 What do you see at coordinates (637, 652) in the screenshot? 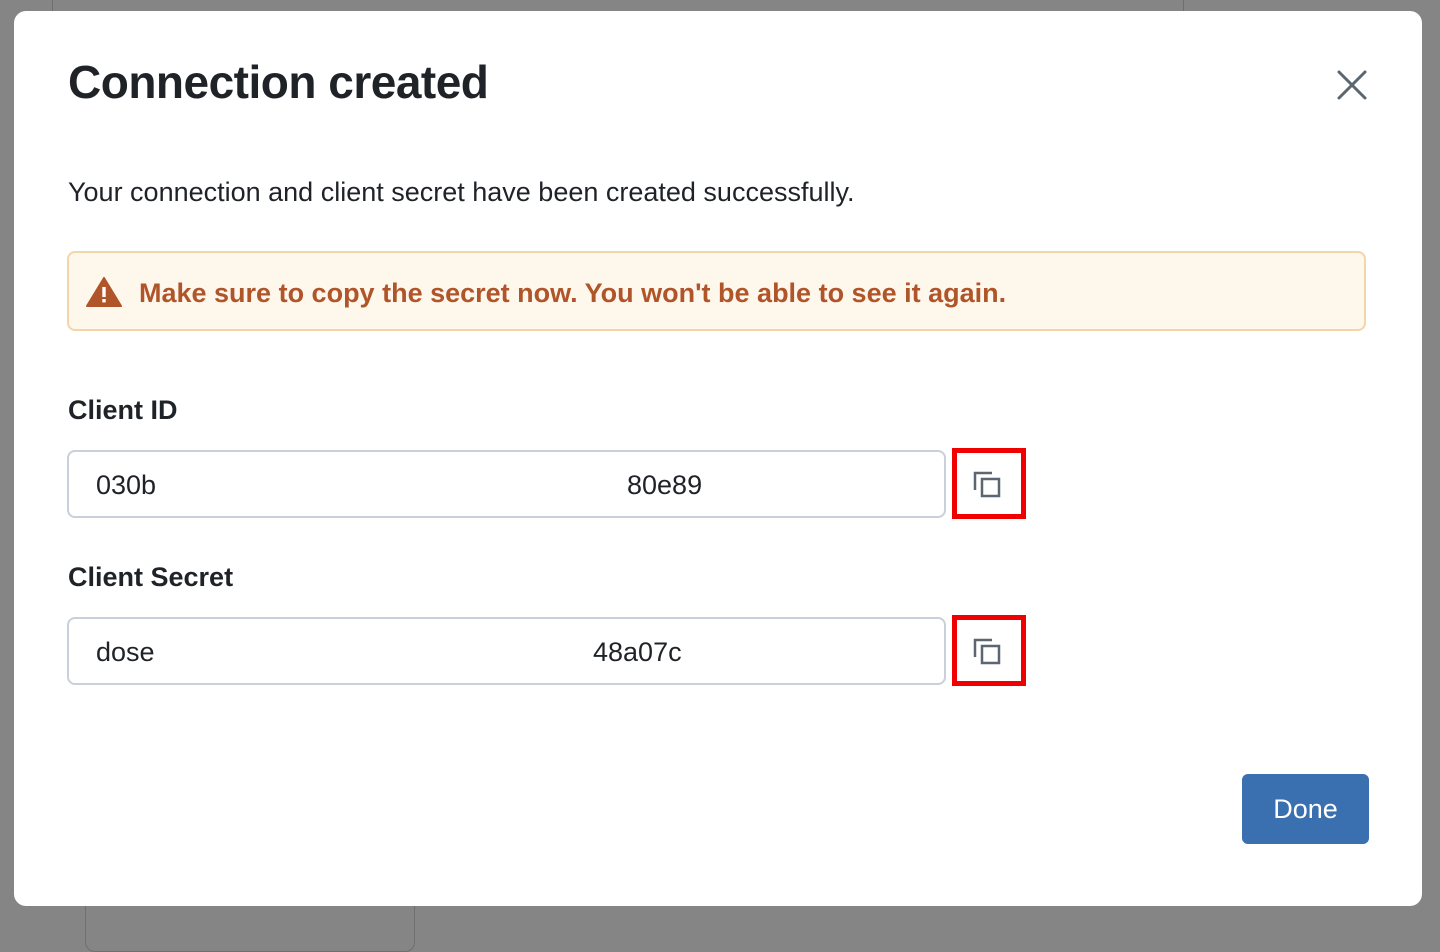
I see `client-secret-value-end: 48a07c` at bounding box center [637, 652].